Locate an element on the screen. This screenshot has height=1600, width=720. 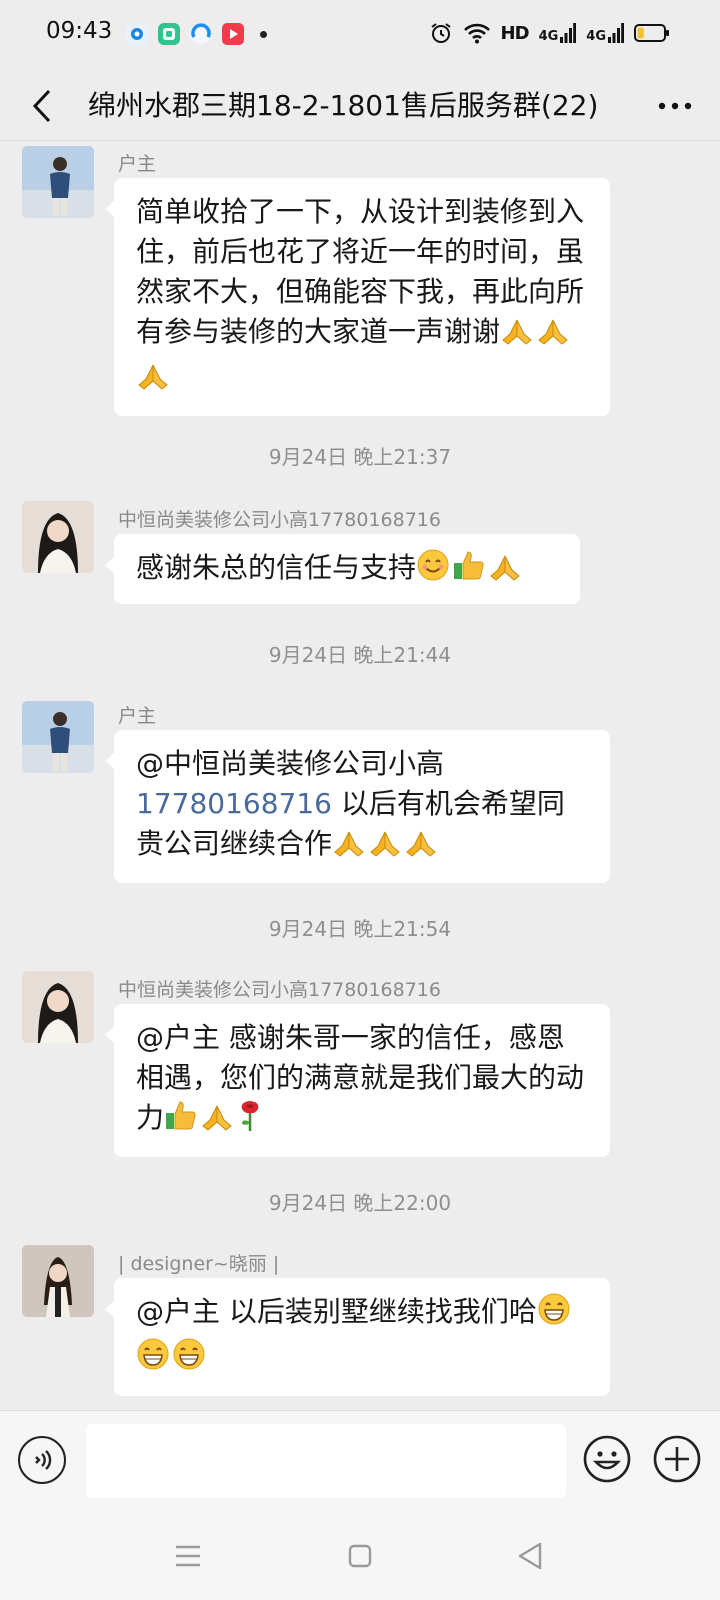
voice-wave-icon is located at coordinates (43, 1460).